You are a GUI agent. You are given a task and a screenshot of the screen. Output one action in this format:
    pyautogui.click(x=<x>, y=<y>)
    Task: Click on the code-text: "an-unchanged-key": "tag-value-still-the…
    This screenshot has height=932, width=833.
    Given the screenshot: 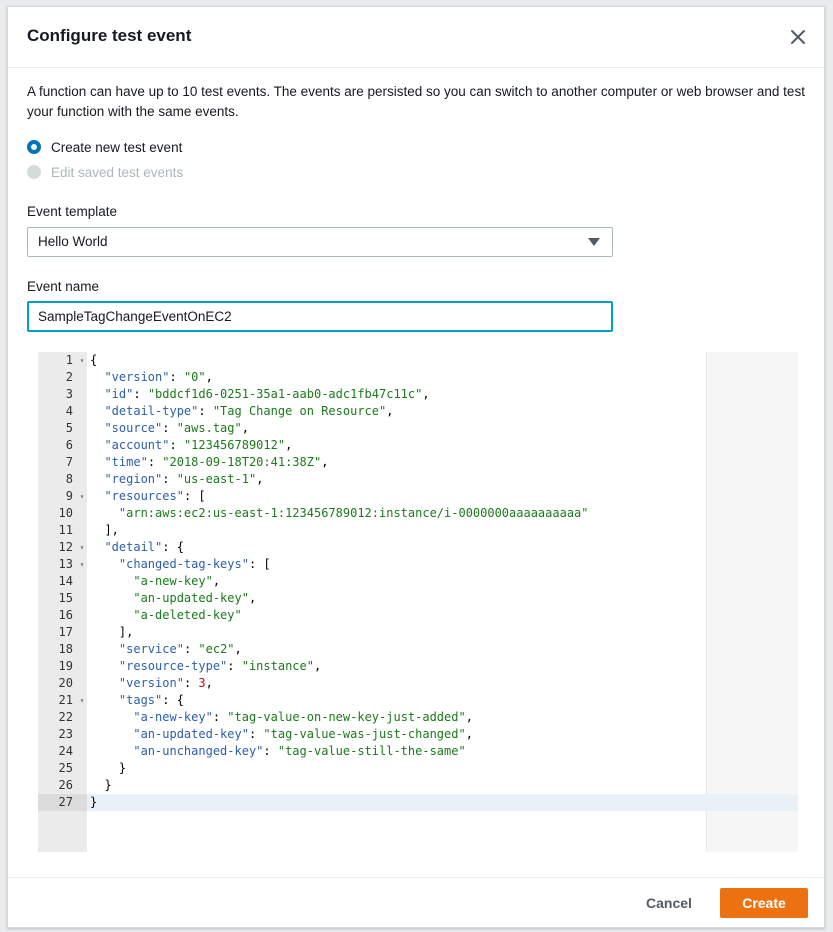 What is the action you would take?
    pyautogui.click(x=442, y=751)
    